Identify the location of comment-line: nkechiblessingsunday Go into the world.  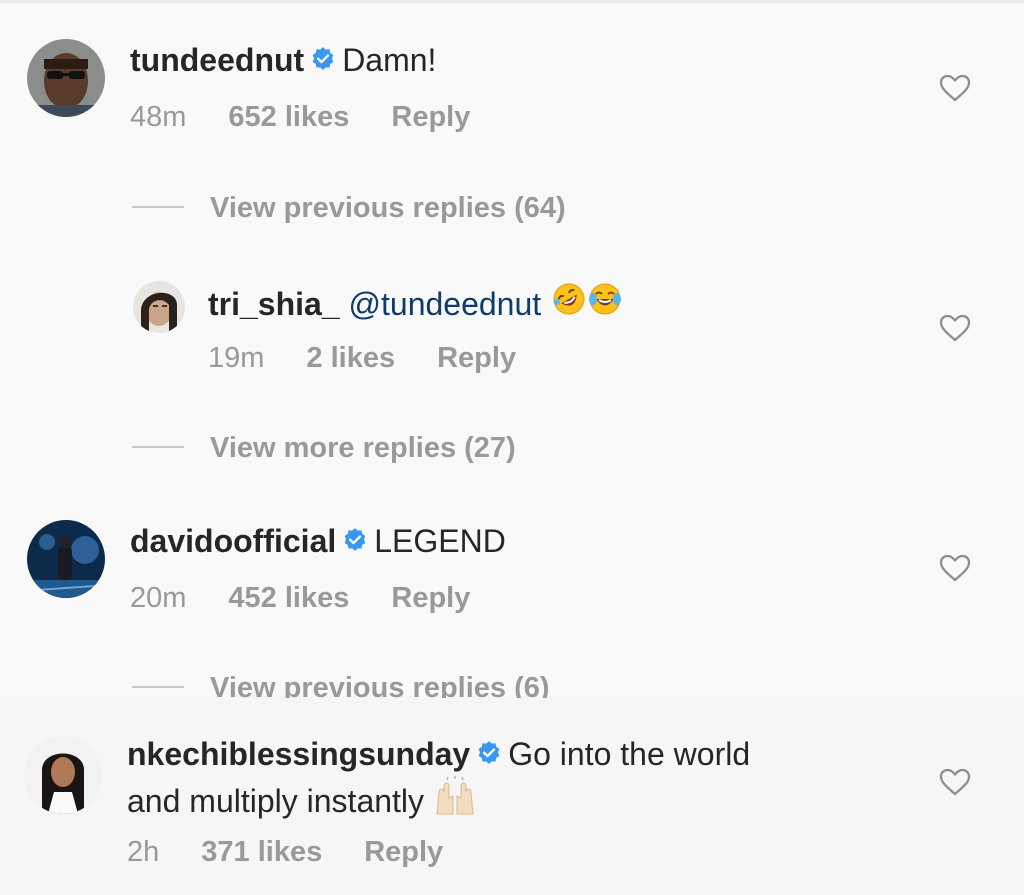
(438, 756).